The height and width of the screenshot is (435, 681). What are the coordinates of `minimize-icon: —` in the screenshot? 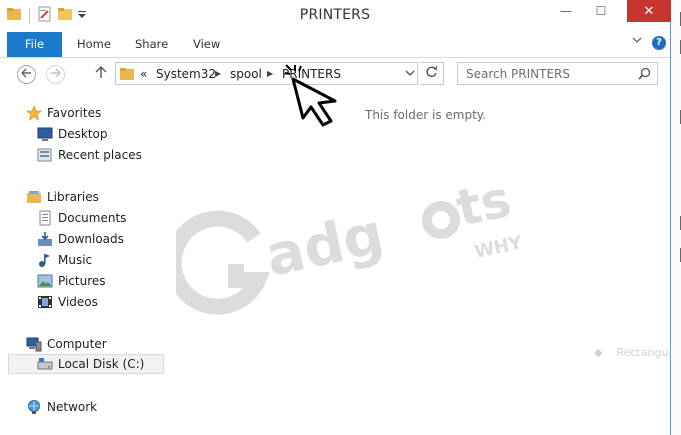 It's located at (566, 11).